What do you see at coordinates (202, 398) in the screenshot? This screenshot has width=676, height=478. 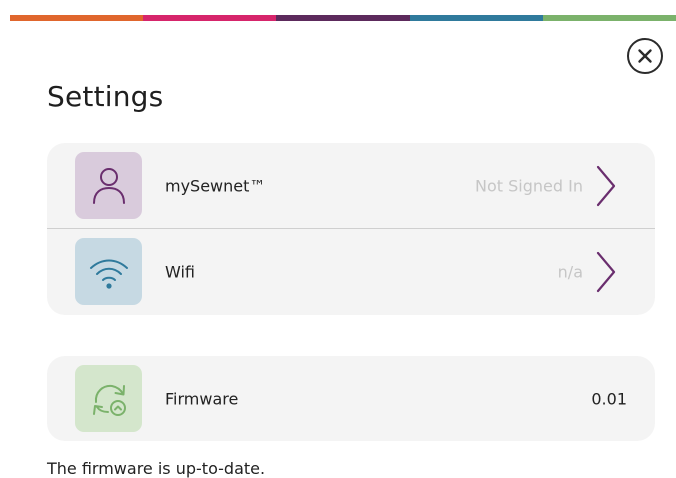 I see `firmware-label: Firmware` at bounding box center [202, 398].